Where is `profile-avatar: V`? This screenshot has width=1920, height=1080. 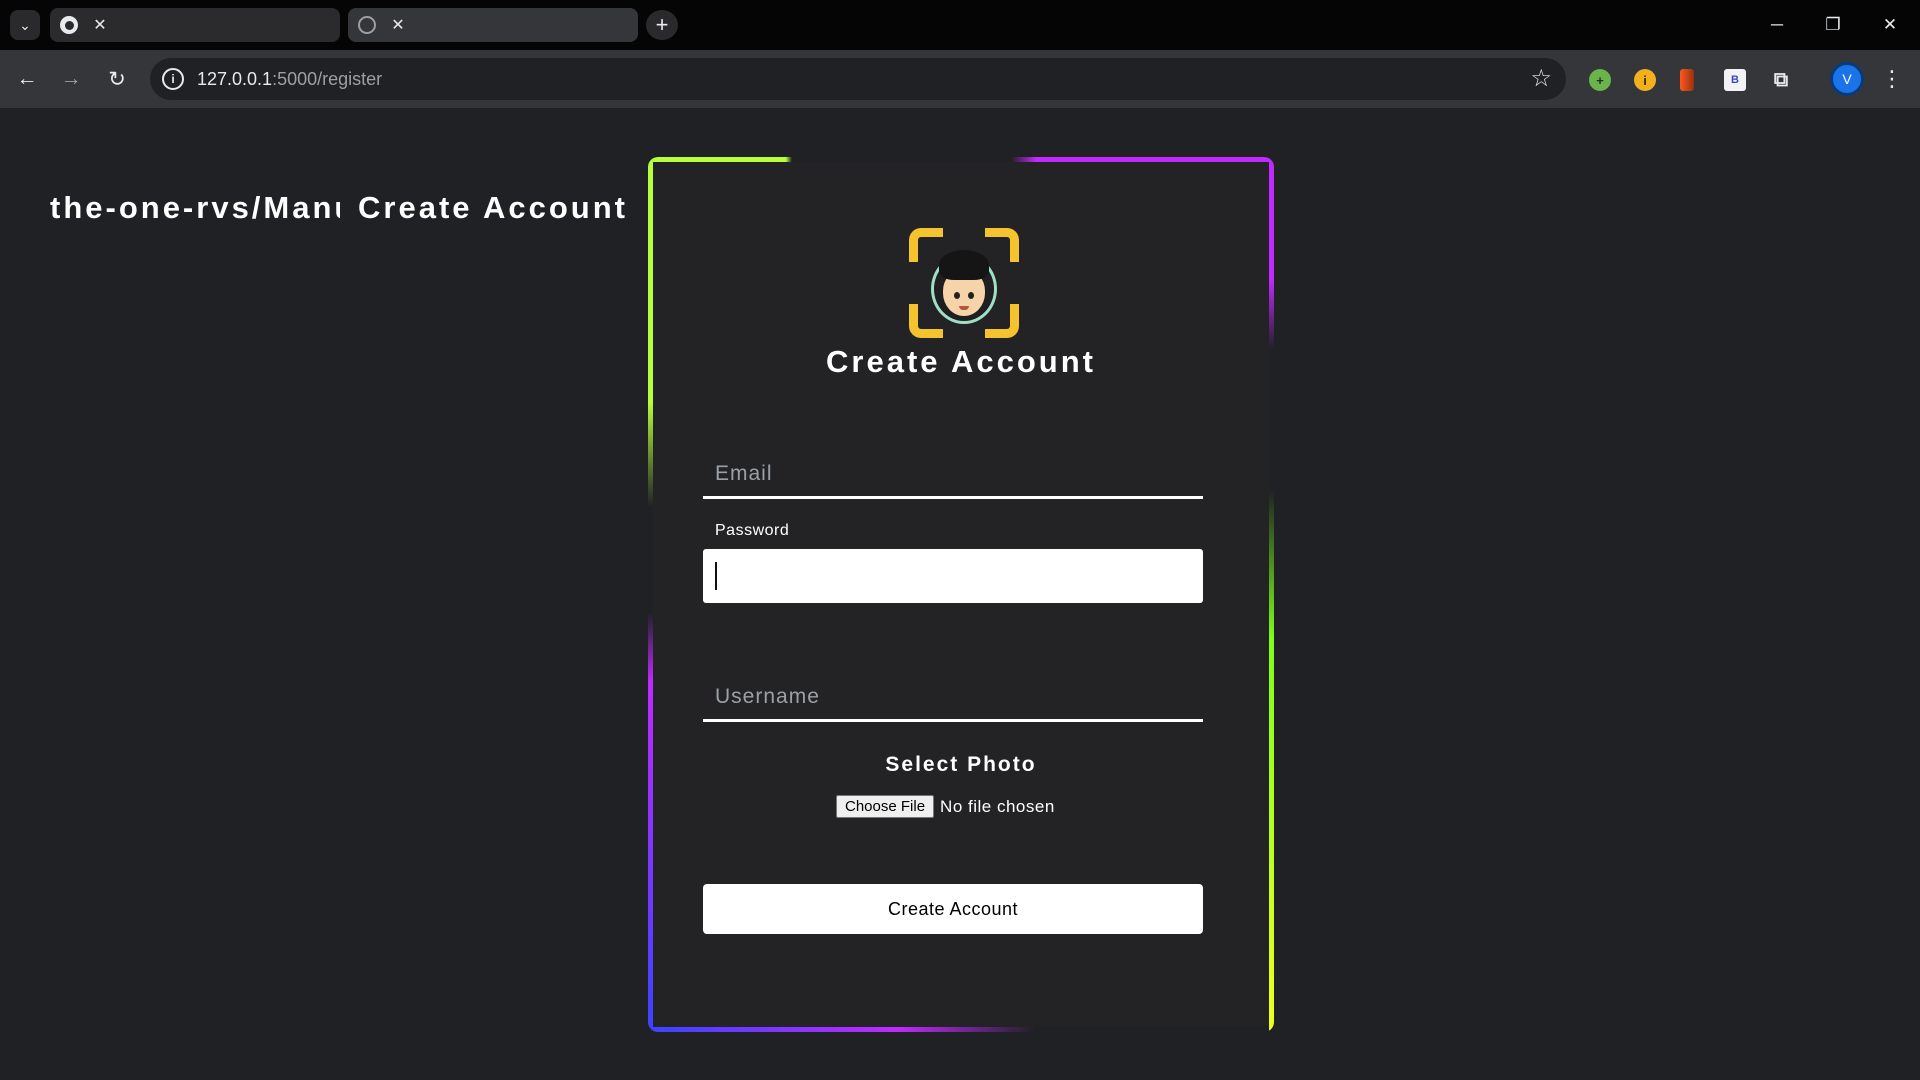 profile-avatar: V is located at coordinates (1847, 79).